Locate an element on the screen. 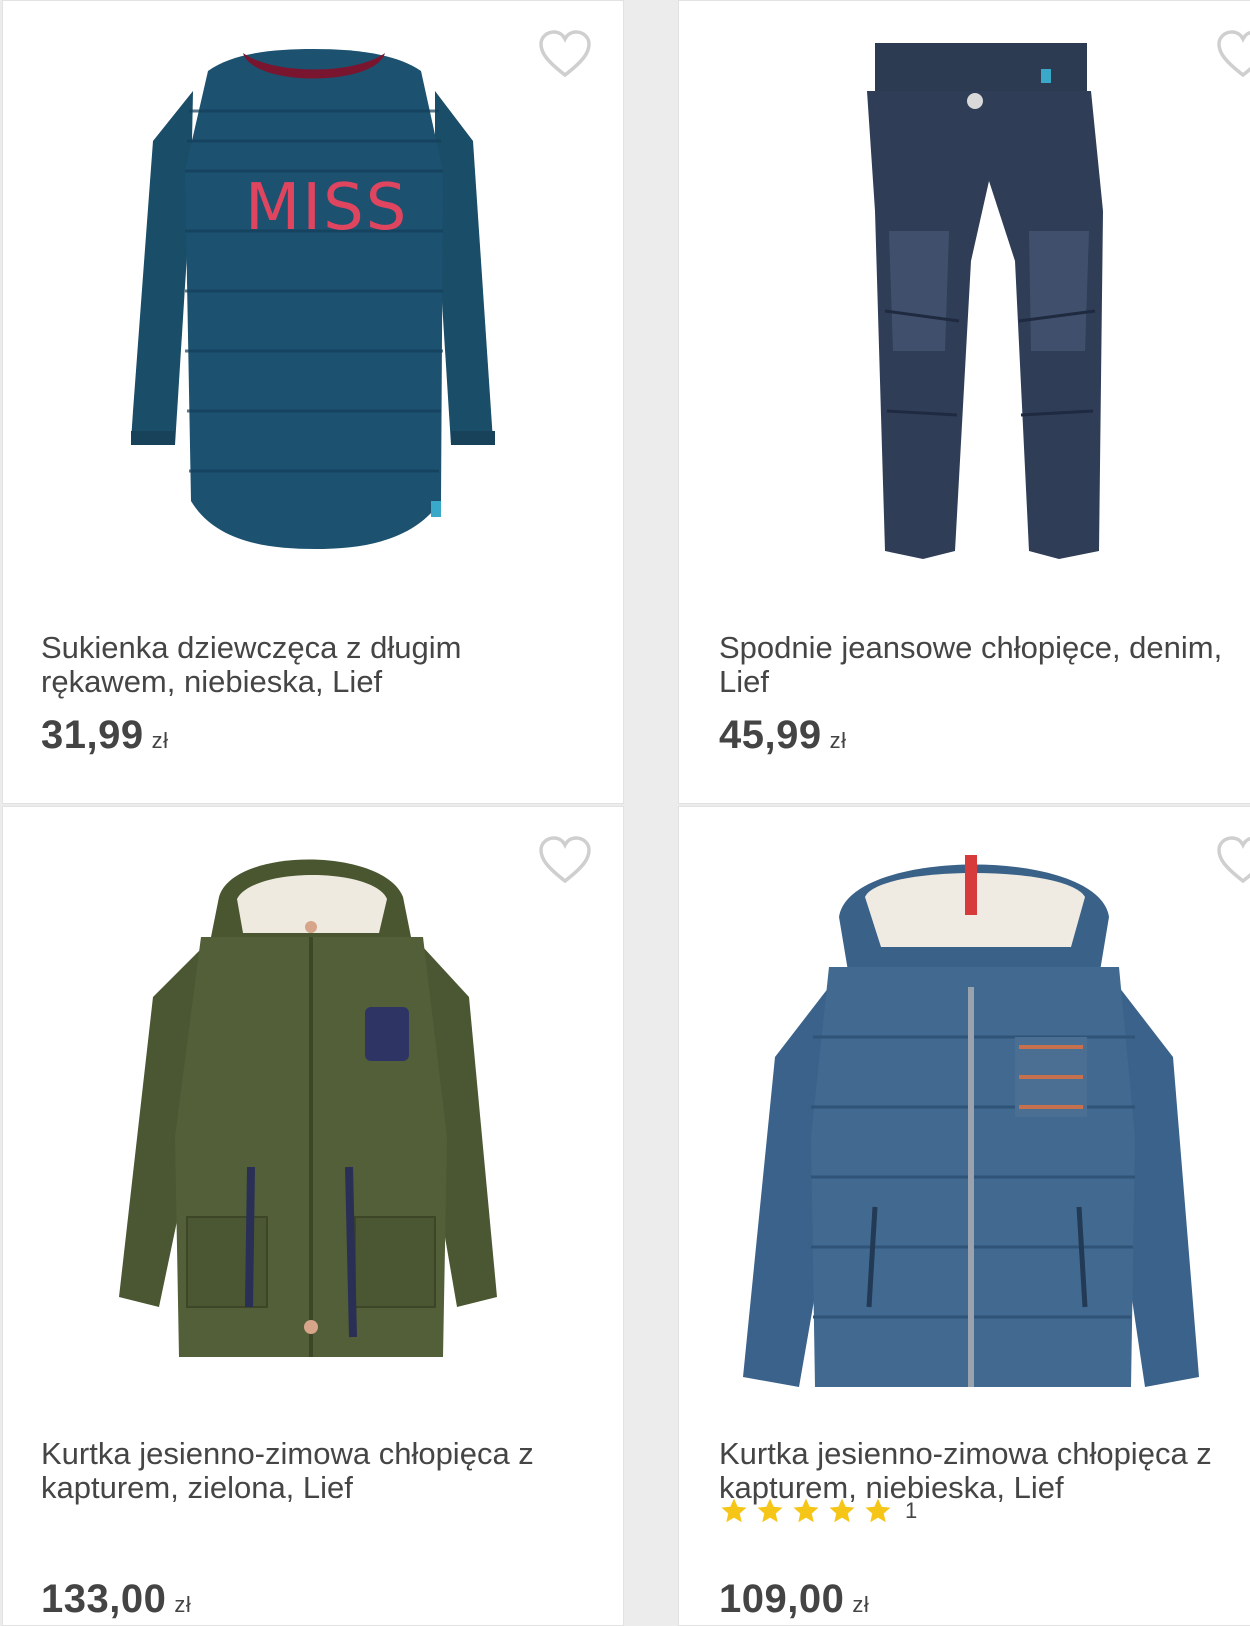  product-price: 109,00 zł is located at coordinates (794, 1599).